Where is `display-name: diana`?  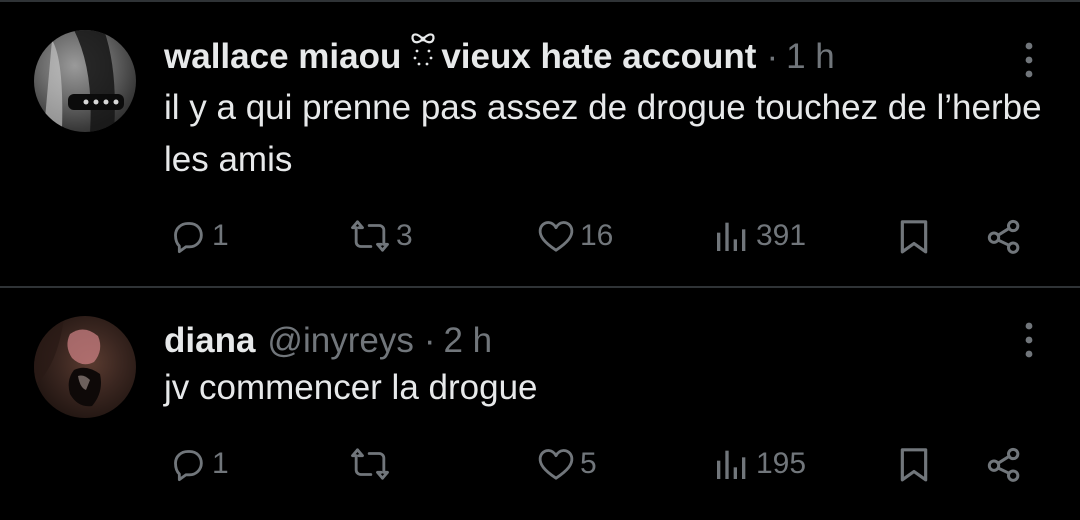 display-name: diana is located at coordinates (209, 341).